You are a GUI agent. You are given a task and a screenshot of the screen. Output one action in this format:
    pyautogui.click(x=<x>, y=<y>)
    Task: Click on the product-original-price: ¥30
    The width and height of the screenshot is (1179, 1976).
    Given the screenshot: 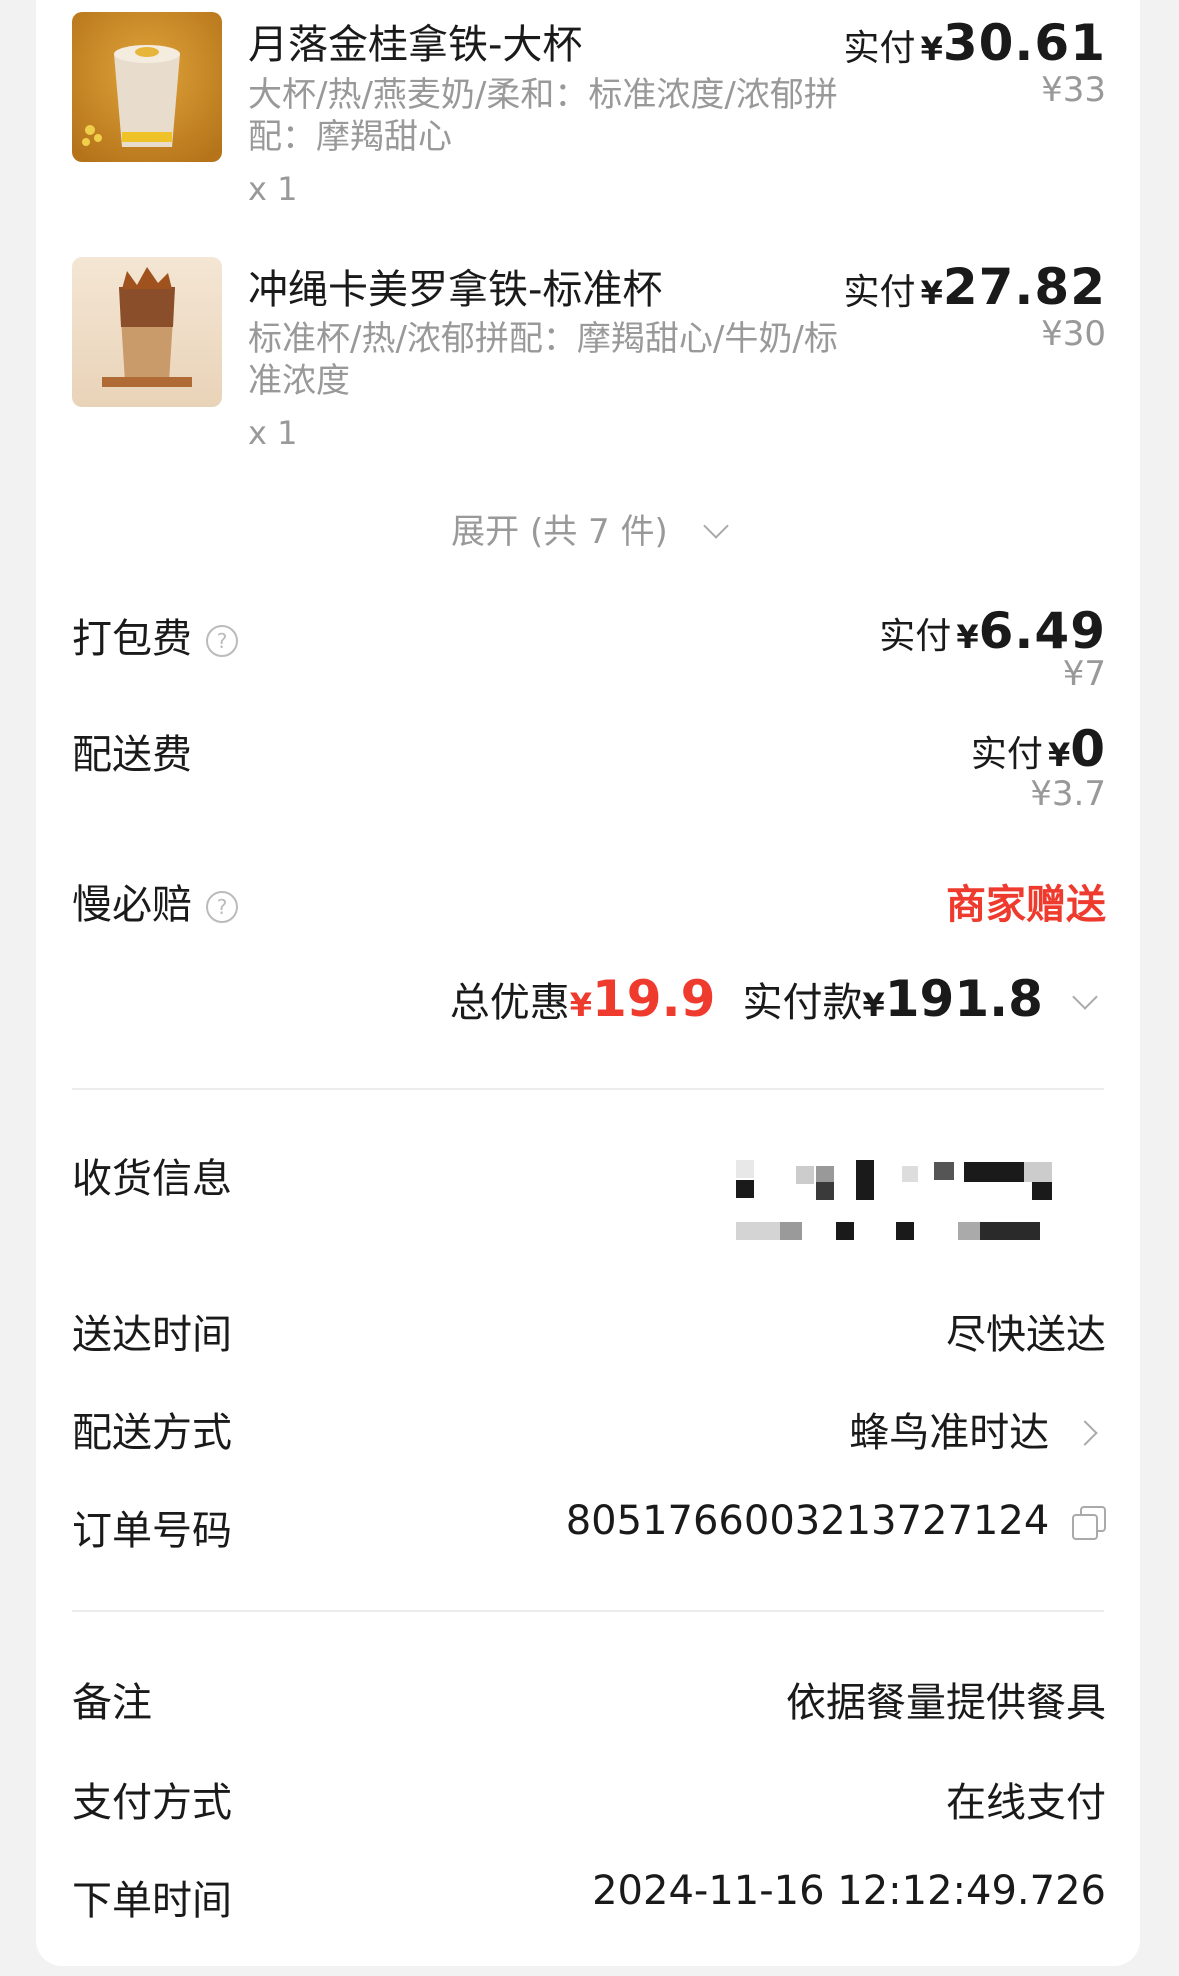 What is the action you would take?
    pyautogui.click(x=1073, y=334)
    